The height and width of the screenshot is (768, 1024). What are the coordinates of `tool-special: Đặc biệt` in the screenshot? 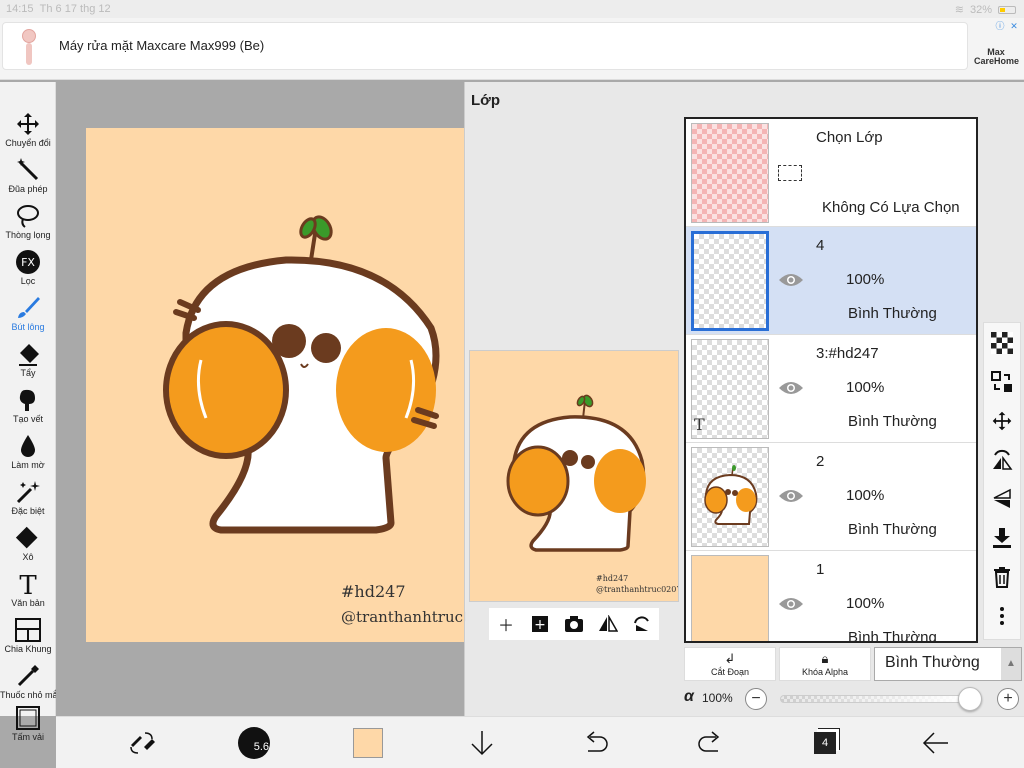 It's located at (28, 501).